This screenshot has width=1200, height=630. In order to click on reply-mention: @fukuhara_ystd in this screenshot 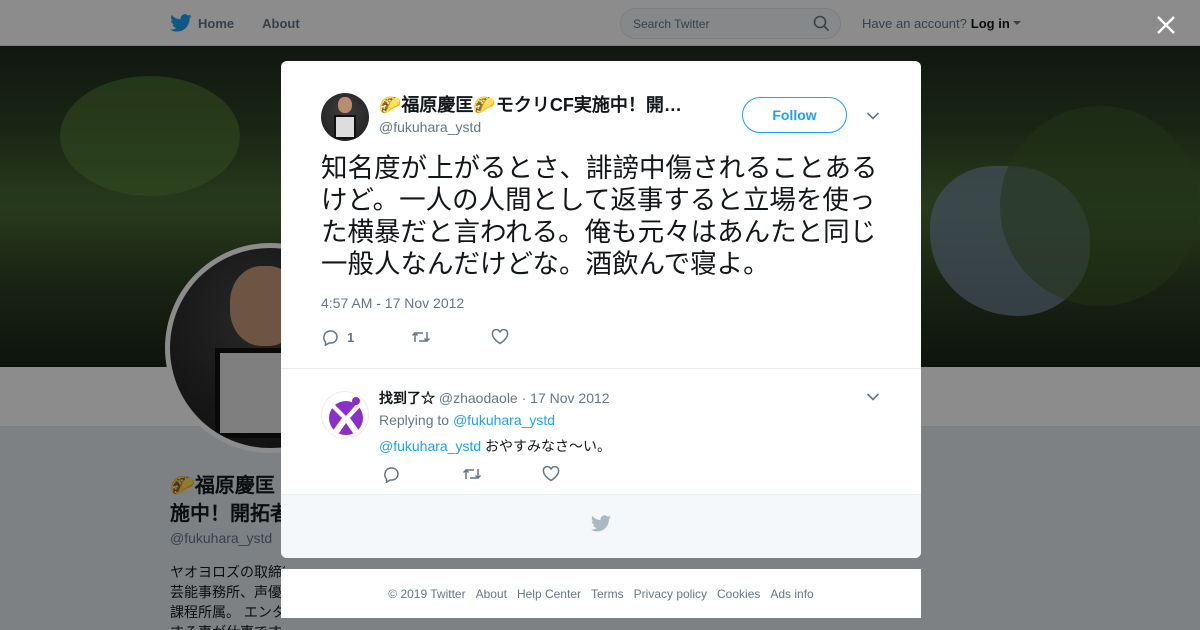, I will do `click(430, 446)`.